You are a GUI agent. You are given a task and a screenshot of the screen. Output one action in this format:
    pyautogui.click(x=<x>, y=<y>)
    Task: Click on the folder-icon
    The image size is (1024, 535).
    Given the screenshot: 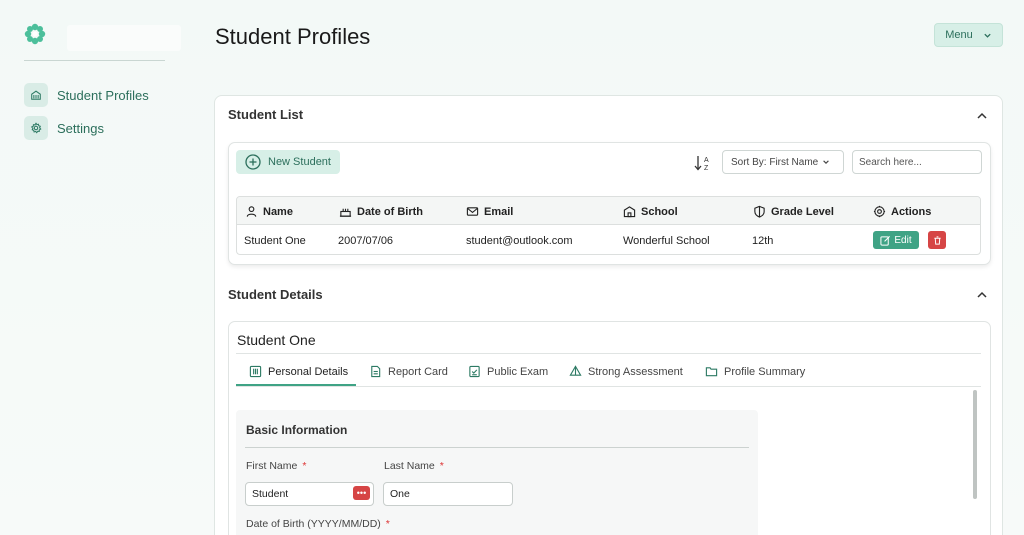 What is the action you would take?
    pyautogui.click(x=711, y=372)
    